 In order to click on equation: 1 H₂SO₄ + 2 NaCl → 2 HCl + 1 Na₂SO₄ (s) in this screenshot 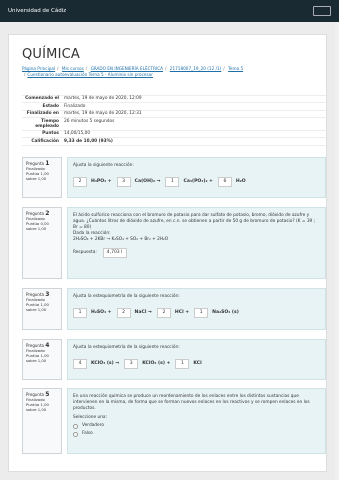, I will do `click(196, 313)`.